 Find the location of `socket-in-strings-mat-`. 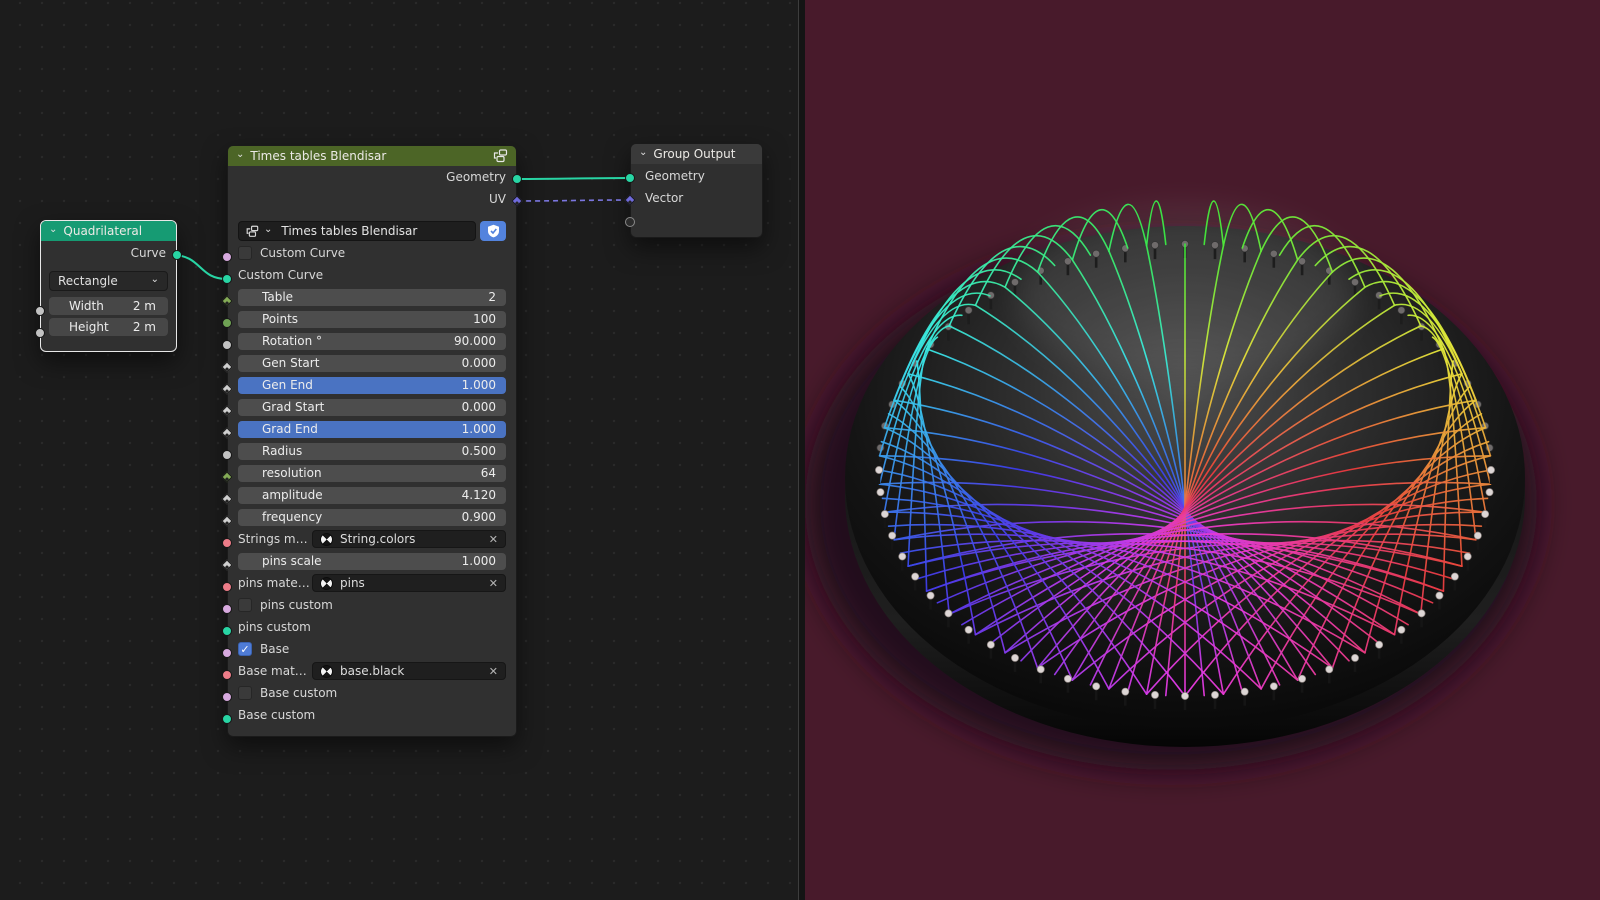

socket-in-strings-mat- is located at coordinates (227, 543).